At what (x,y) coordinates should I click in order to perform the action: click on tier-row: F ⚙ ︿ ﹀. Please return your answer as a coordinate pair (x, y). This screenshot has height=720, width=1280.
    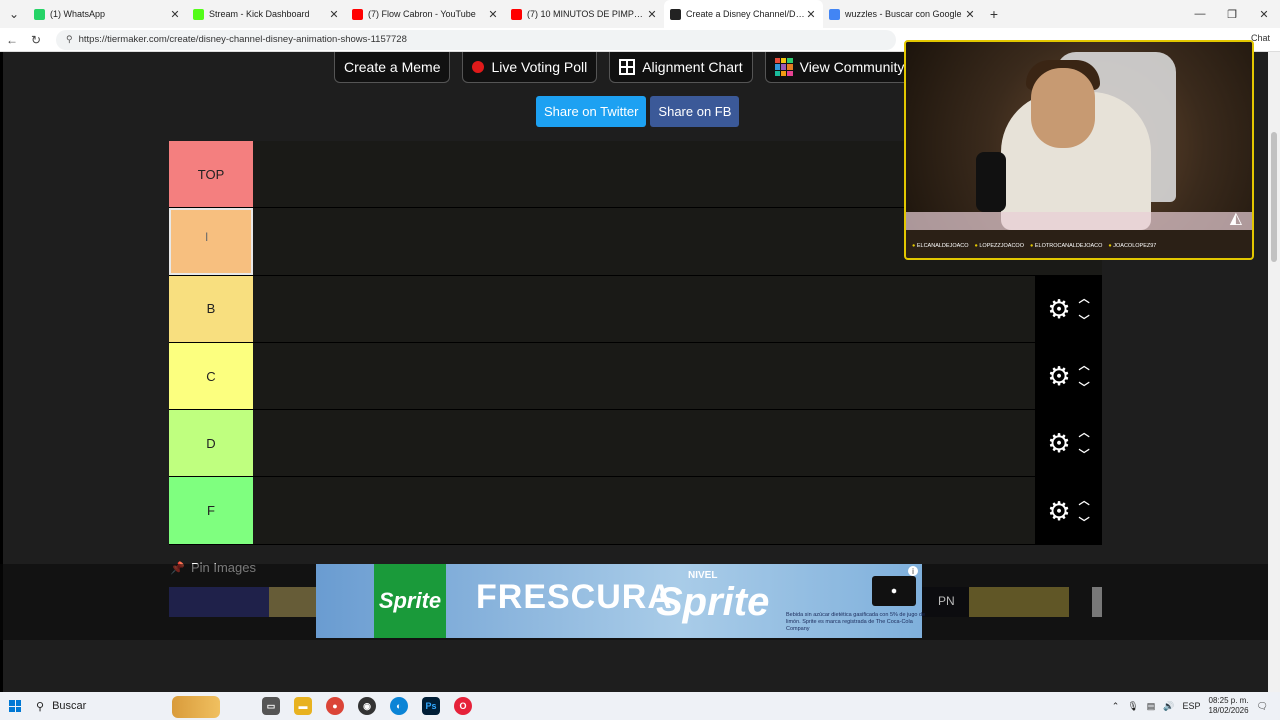
    Looking at the image, I should click on (635, 511).